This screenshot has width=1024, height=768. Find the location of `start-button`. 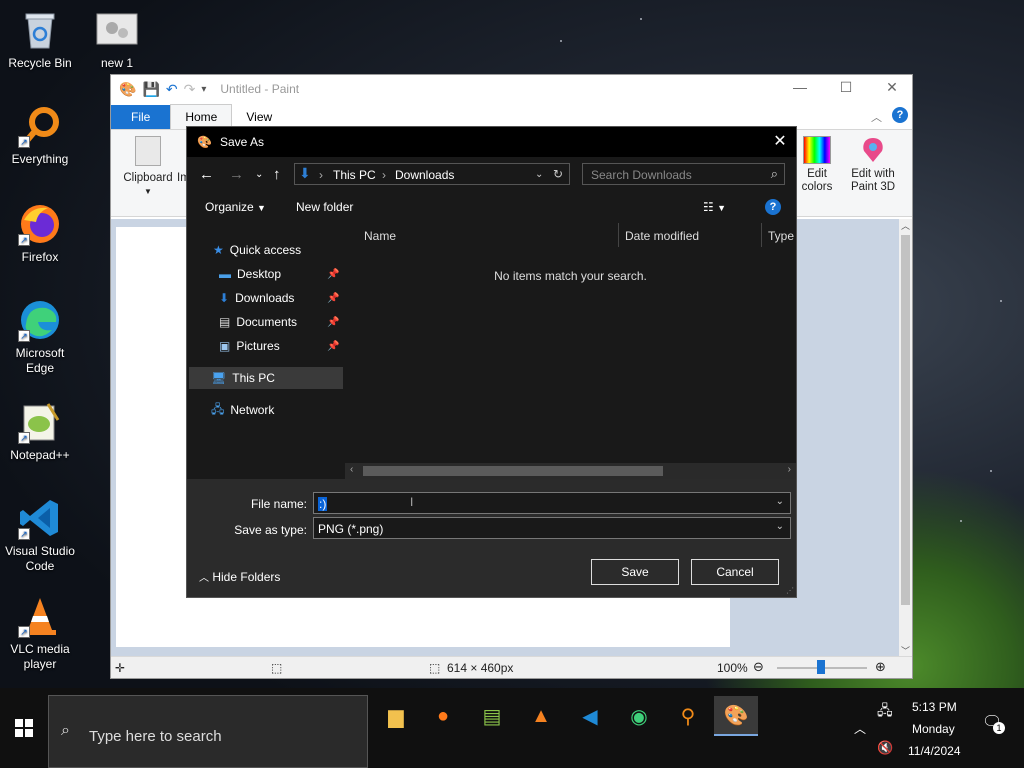

start-button is located at coordinates (24, 728).